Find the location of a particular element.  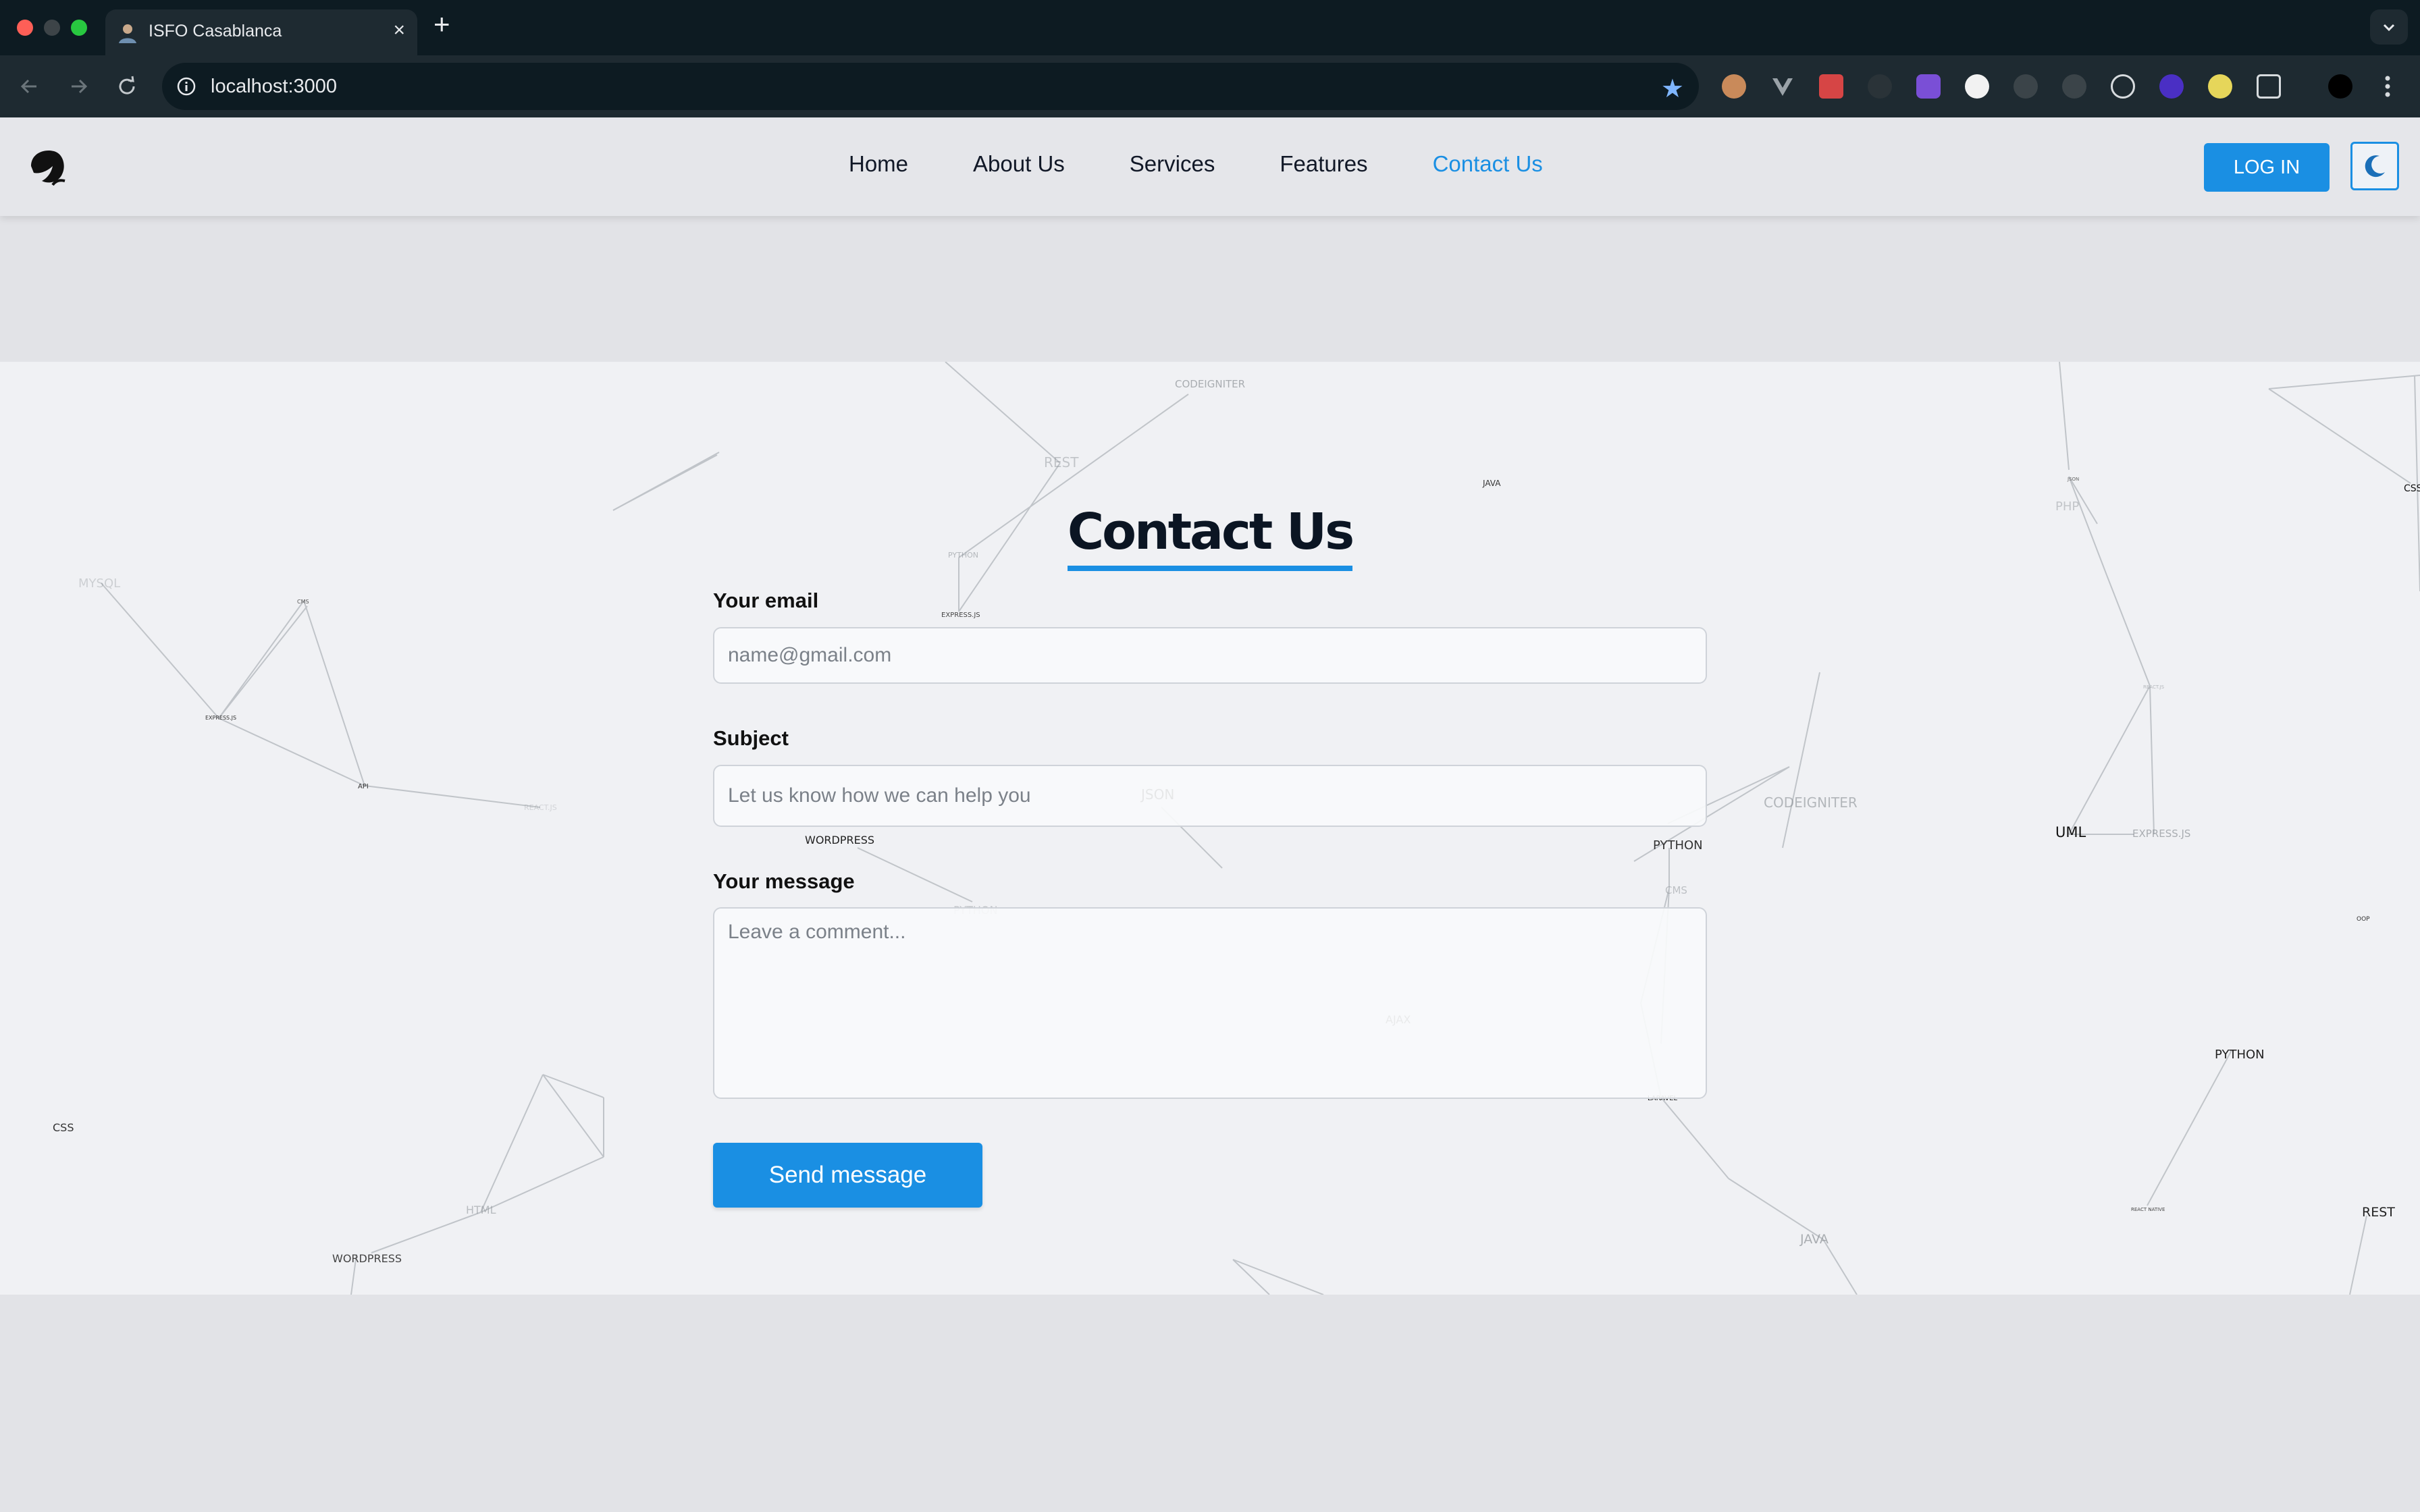

profile-avatar is located at coordinates (2340, 87).